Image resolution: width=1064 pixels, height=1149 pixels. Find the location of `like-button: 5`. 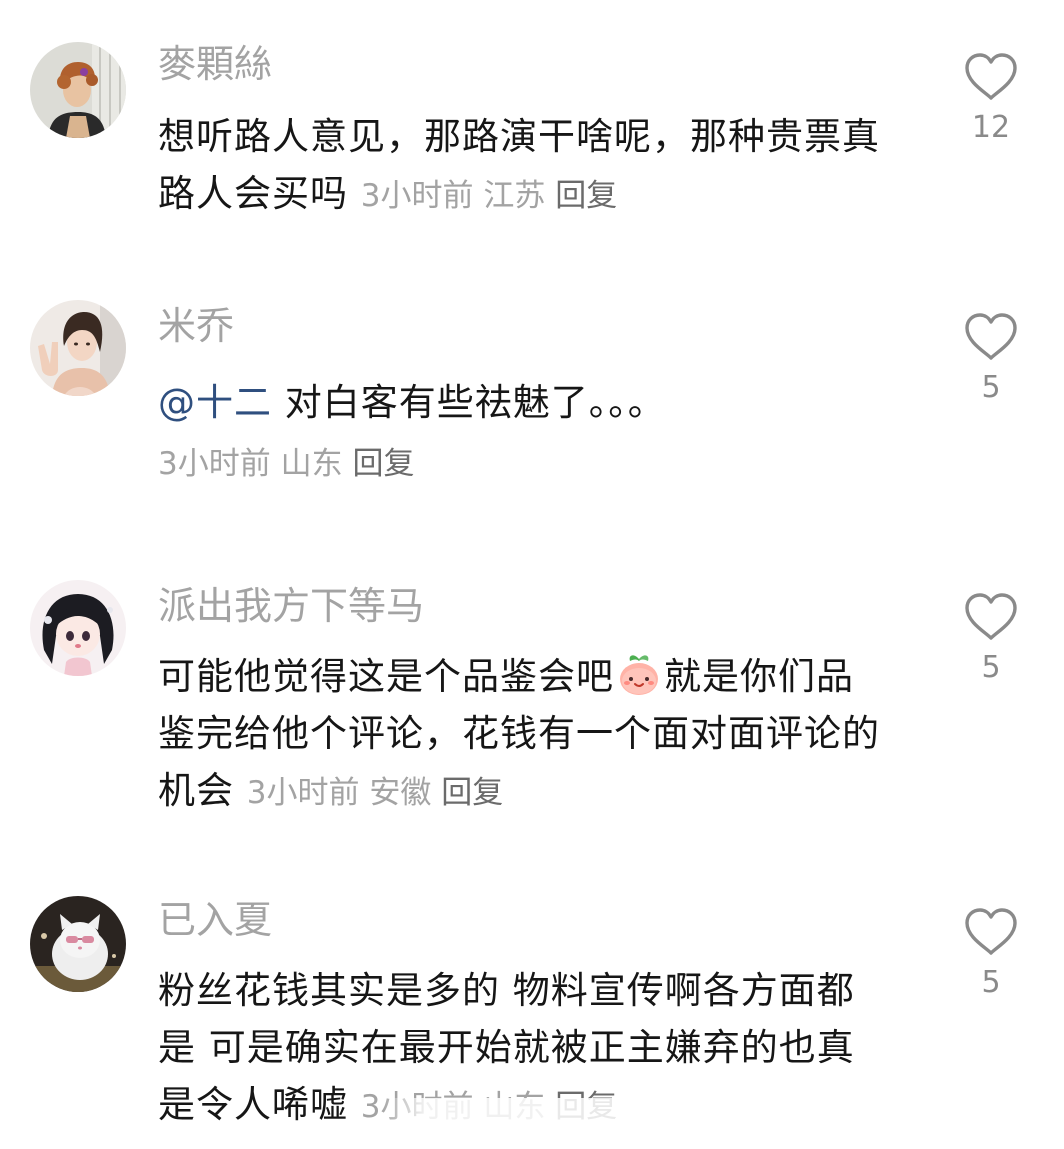

like-button: 5 is located at coordinates (991, 955).